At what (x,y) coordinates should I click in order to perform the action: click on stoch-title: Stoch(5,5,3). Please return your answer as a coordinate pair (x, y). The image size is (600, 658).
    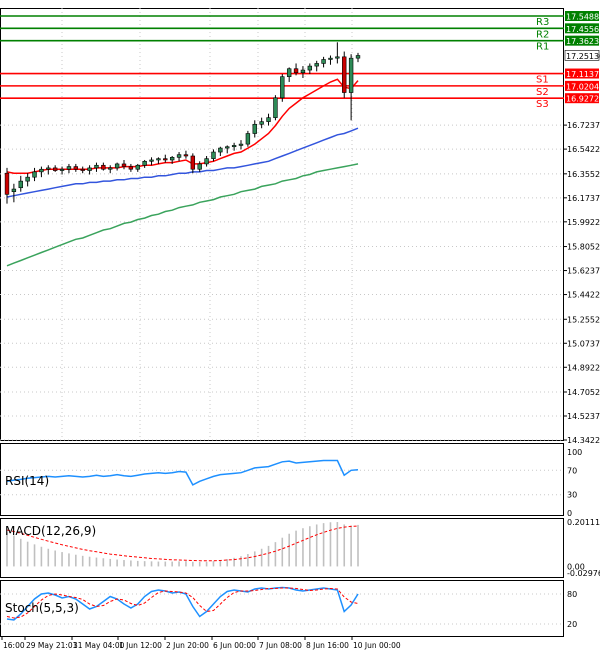
    Looking at the image, I should click on (42, 608).